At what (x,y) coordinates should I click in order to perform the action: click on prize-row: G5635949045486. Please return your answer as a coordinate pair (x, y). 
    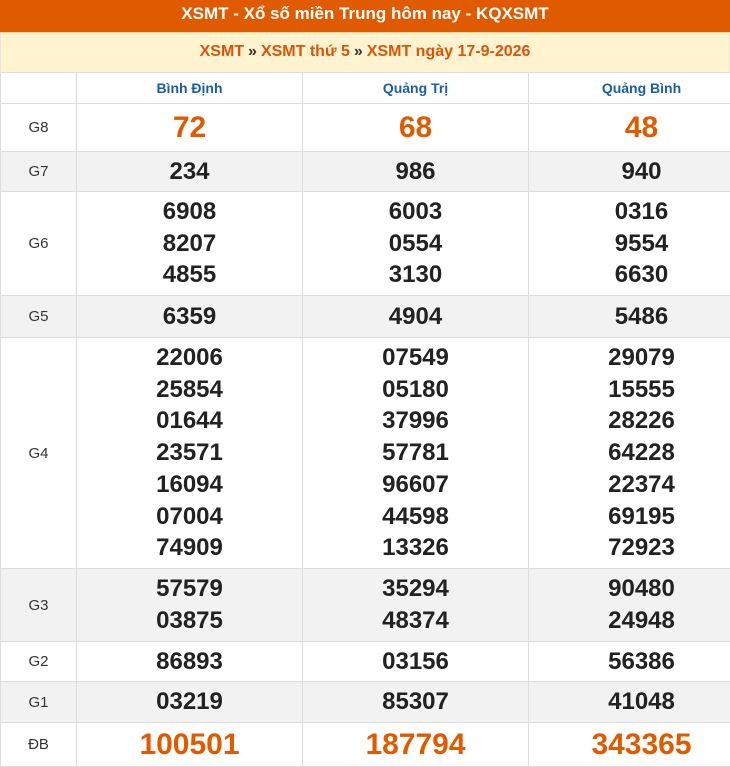
    Looking at the image, I should click on (365, 317).